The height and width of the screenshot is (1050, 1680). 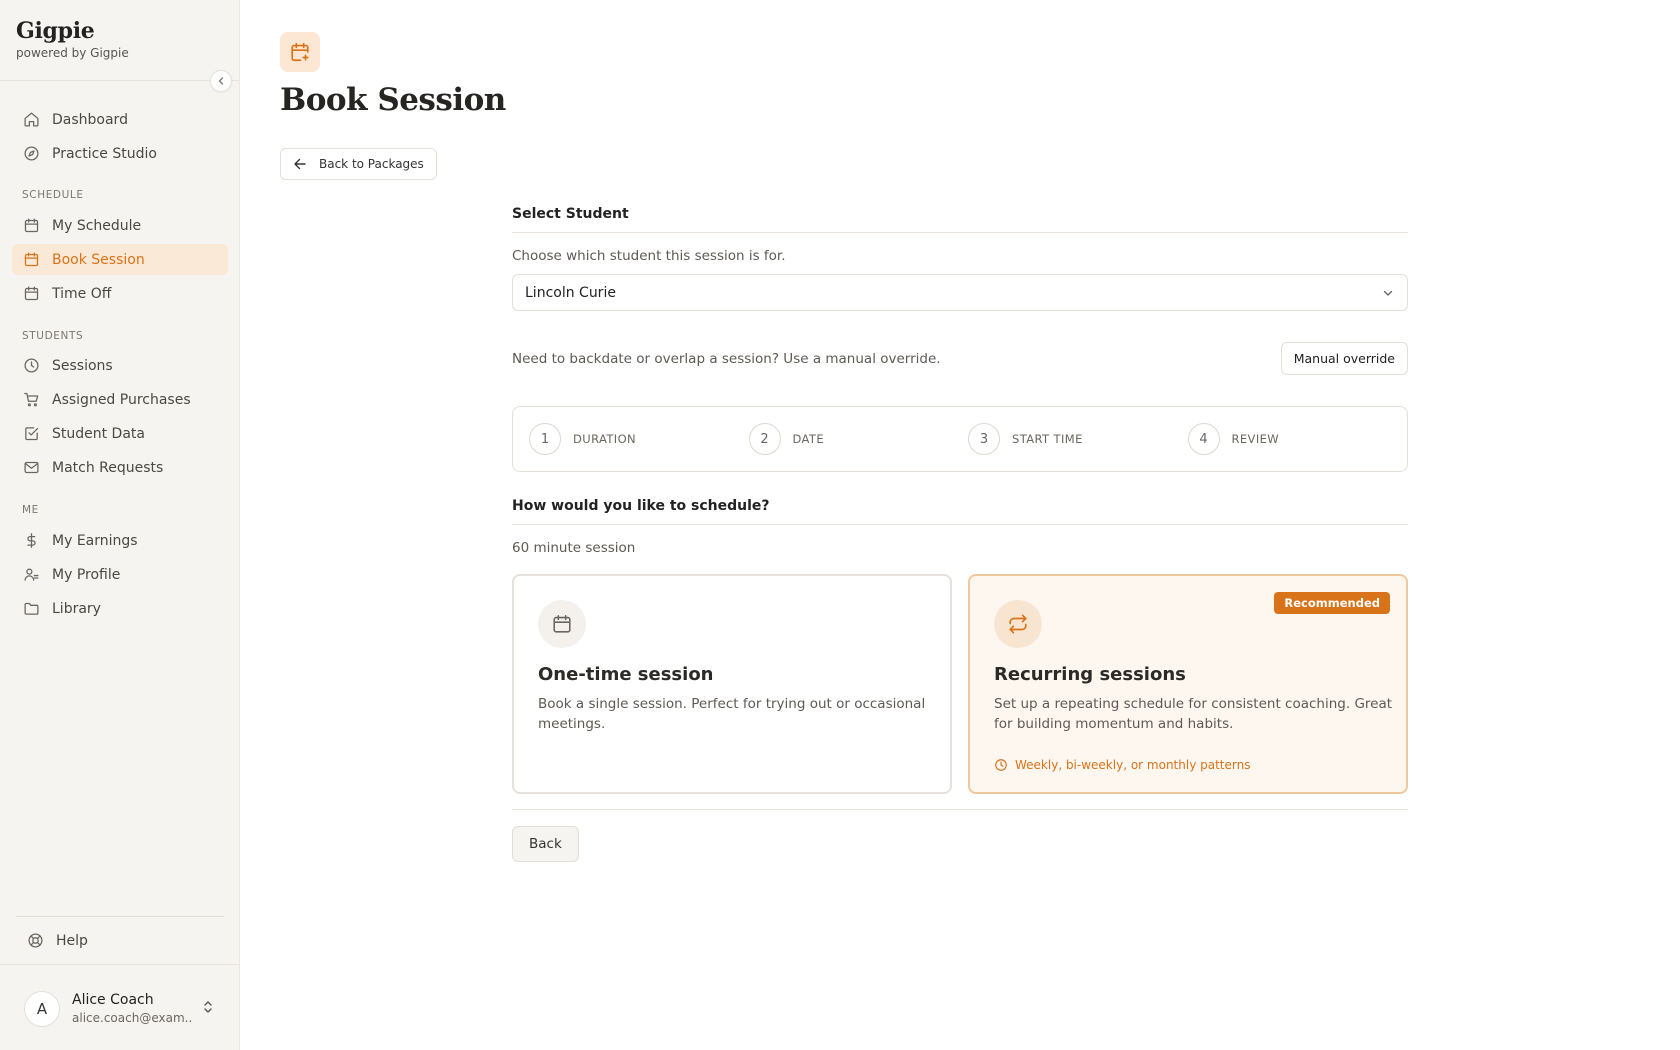 I want to click on page-icon, so click(x=300, y=52).